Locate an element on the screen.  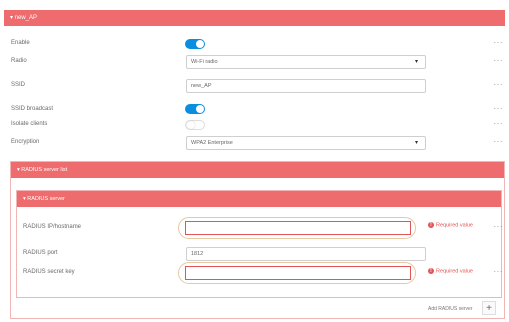
row-encryption: Encryption WPA2 Enterprise ▾ ··· is located at coordinates (254, 143).